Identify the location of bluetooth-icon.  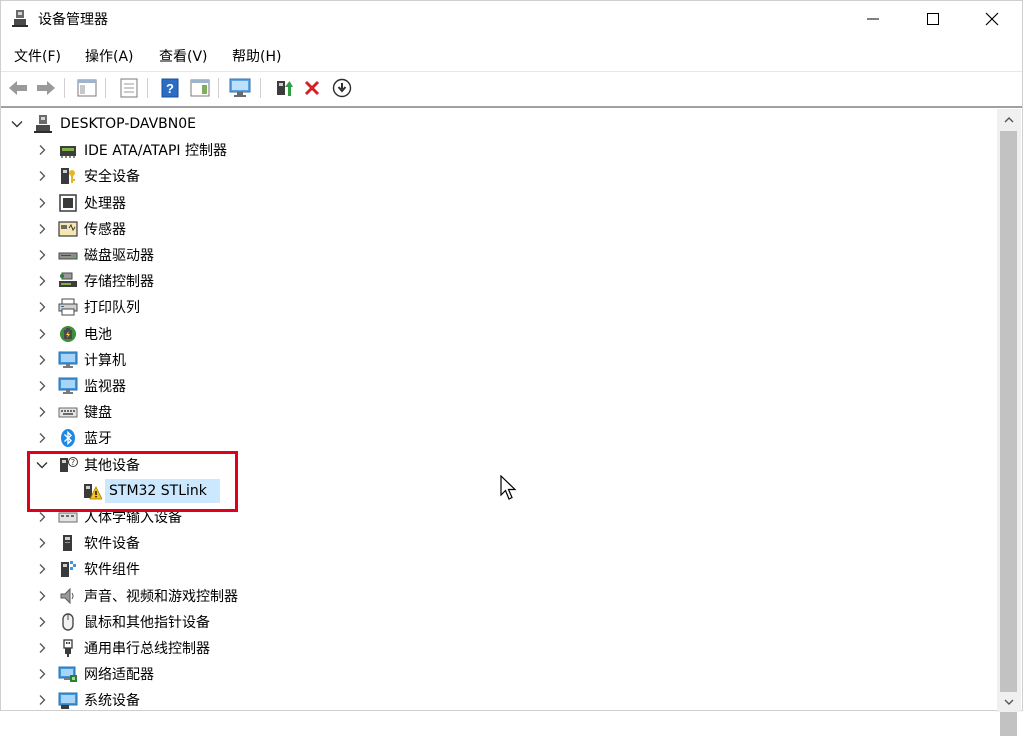
(68, 438).